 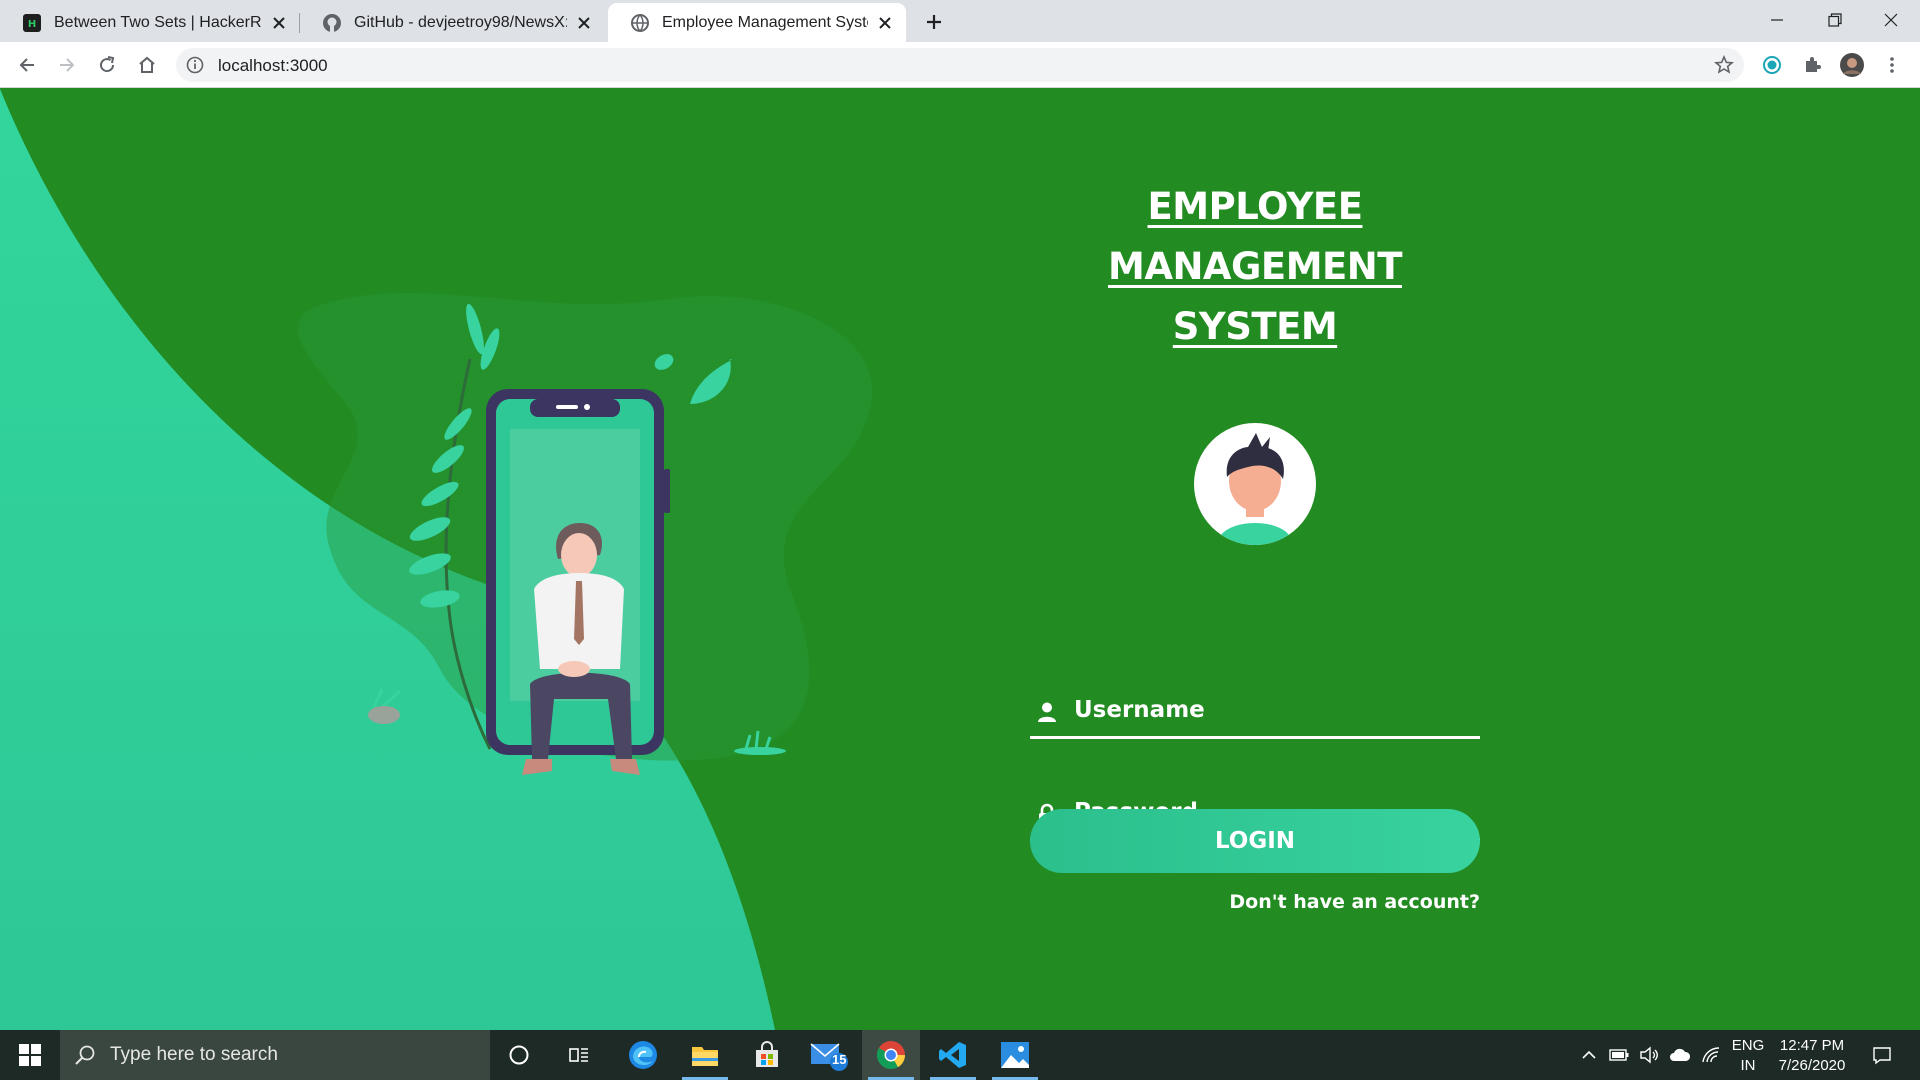 I want to click on start-button, so click(x=30, y=1055).